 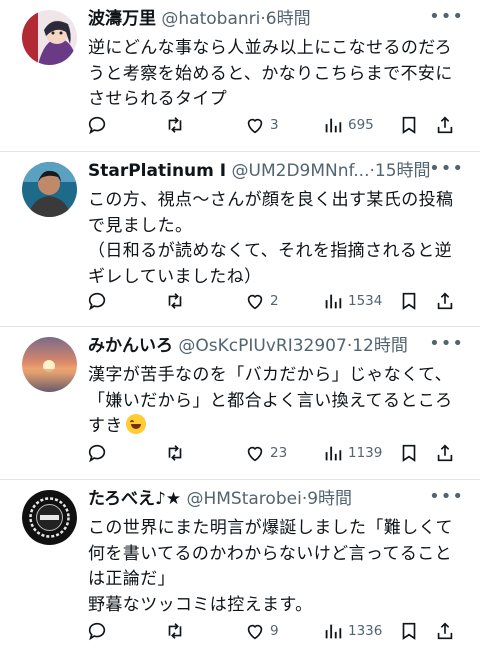 I want to click on post-text-line: は正論だ」, so click(x=131, y=579).